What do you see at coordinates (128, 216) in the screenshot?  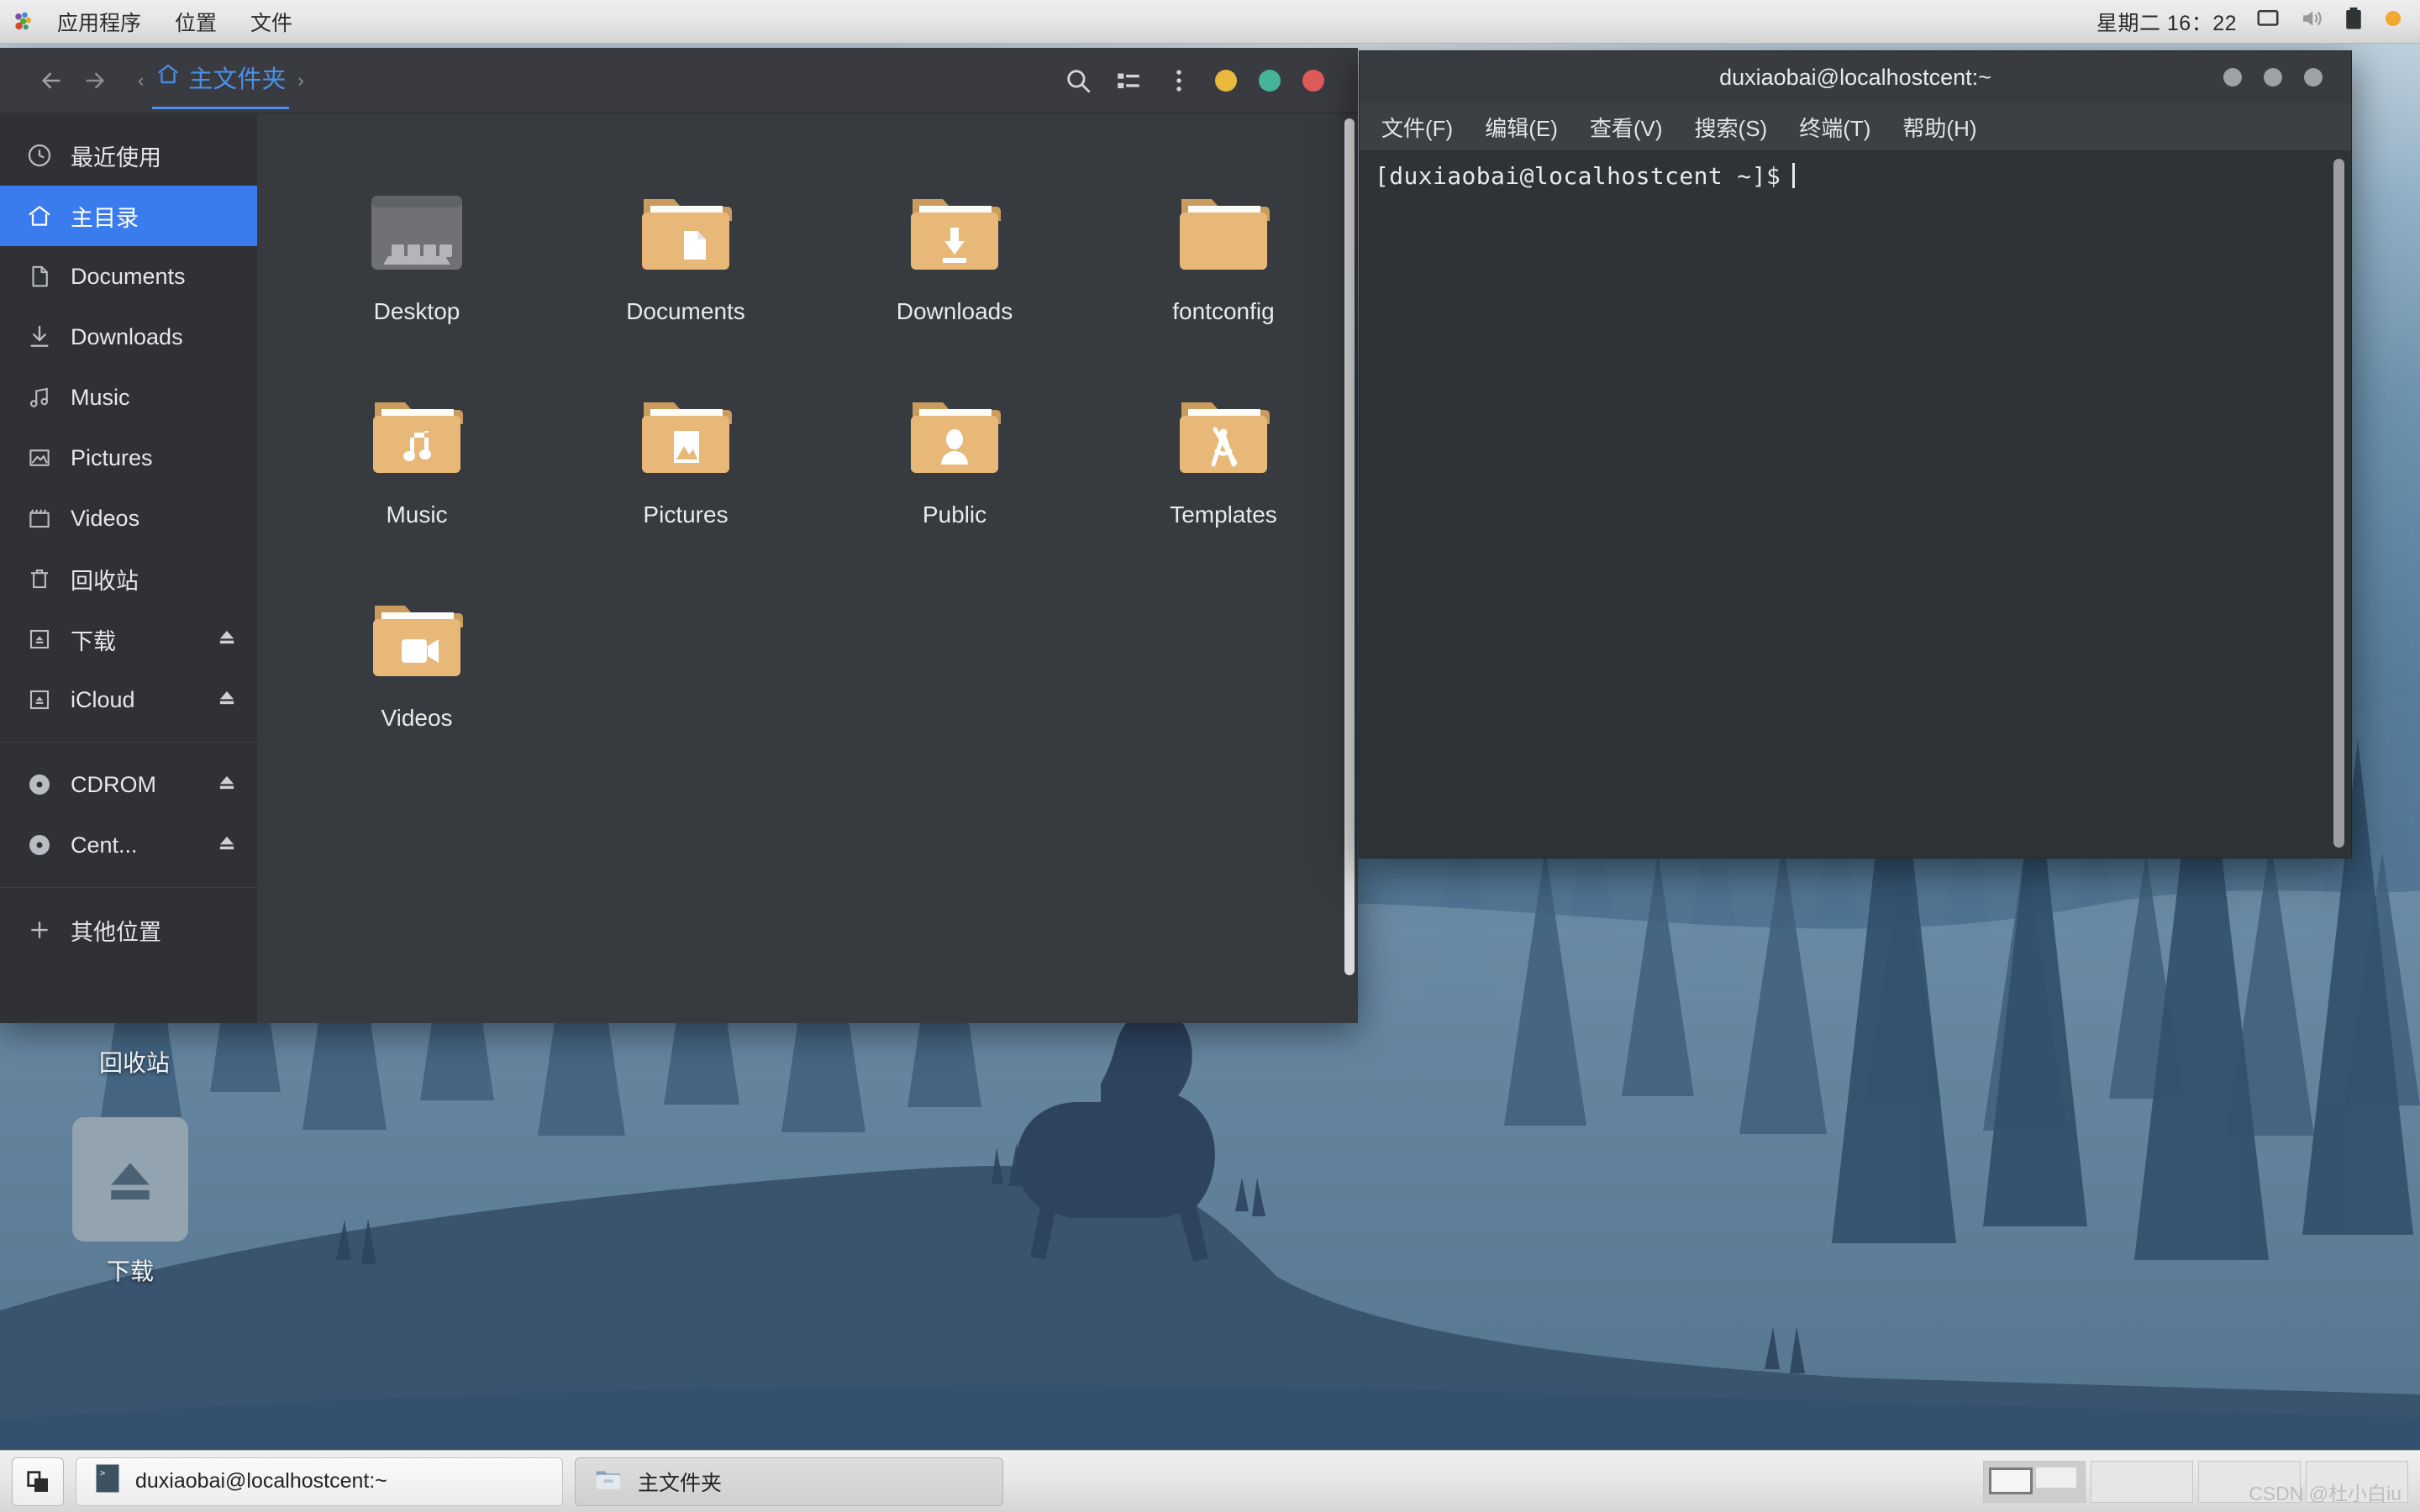 I see `sidebar-item-home: 主目录` at bounding box center [128, 216].